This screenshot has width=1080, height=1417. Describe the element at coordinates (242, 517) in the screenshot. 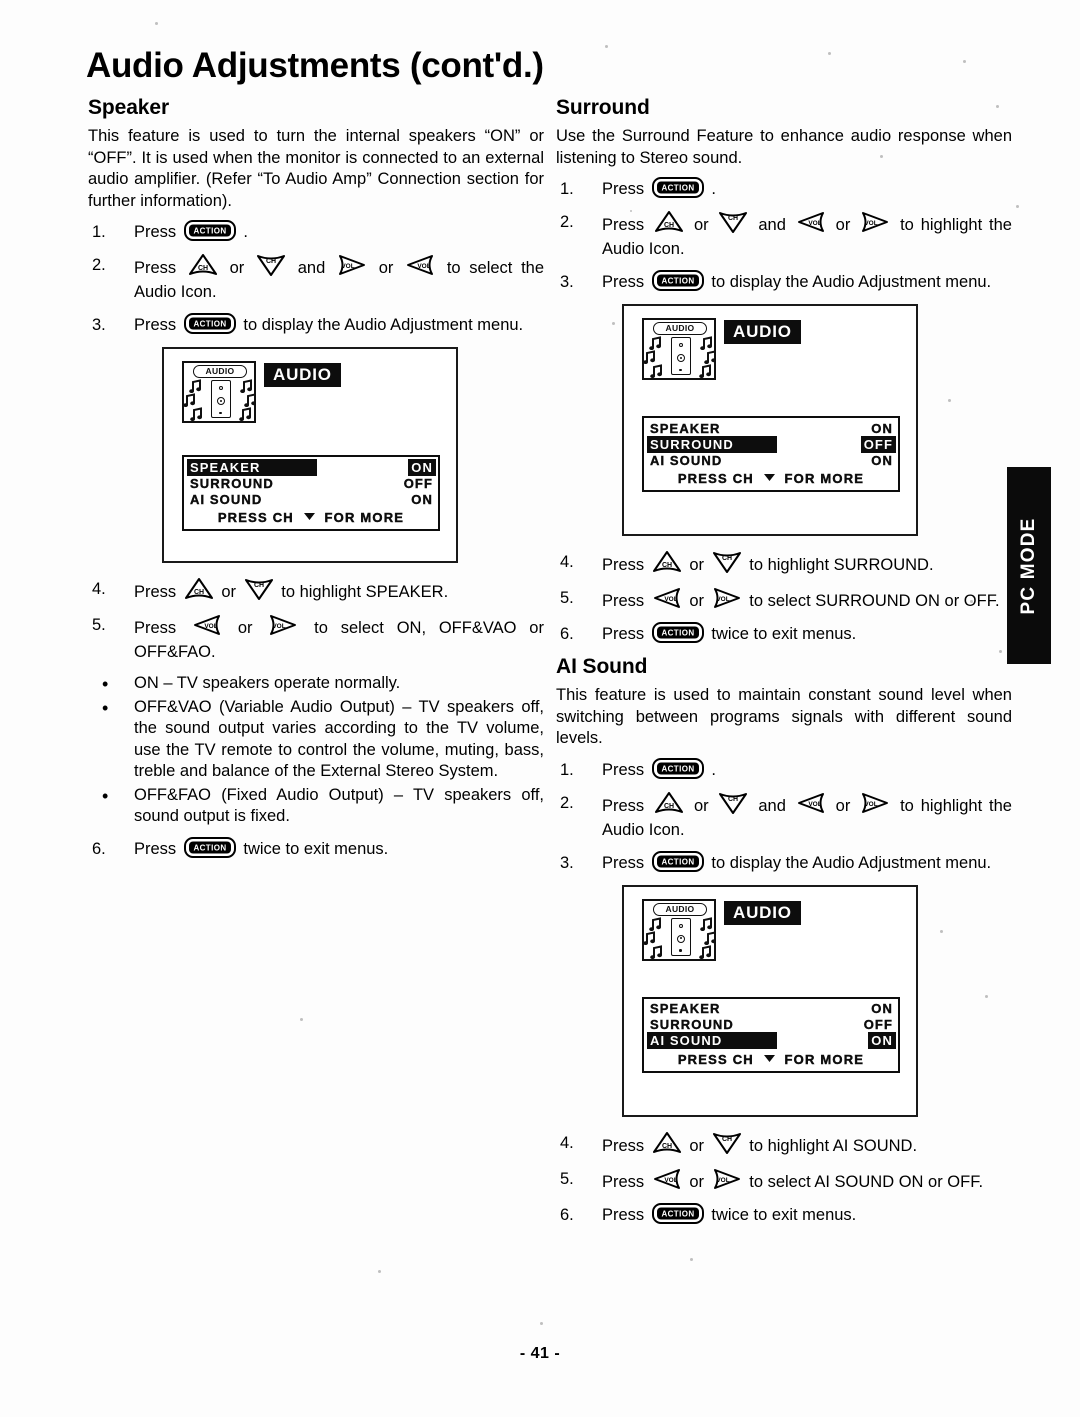

I see `osd-more-prefix: PRESS` at that location.